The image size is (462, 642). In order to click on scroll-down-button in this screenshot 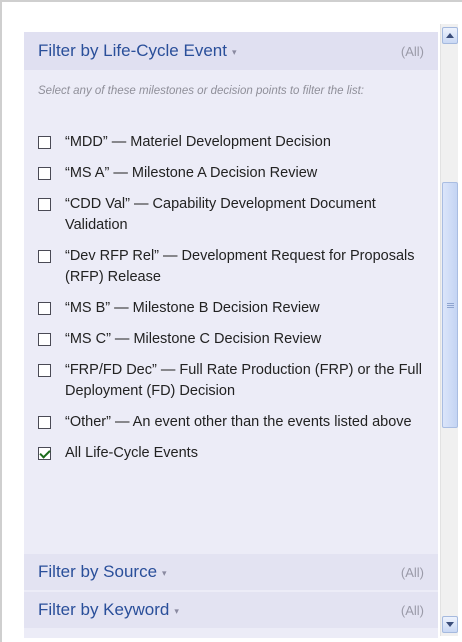, I will do `click(450, 624)`.